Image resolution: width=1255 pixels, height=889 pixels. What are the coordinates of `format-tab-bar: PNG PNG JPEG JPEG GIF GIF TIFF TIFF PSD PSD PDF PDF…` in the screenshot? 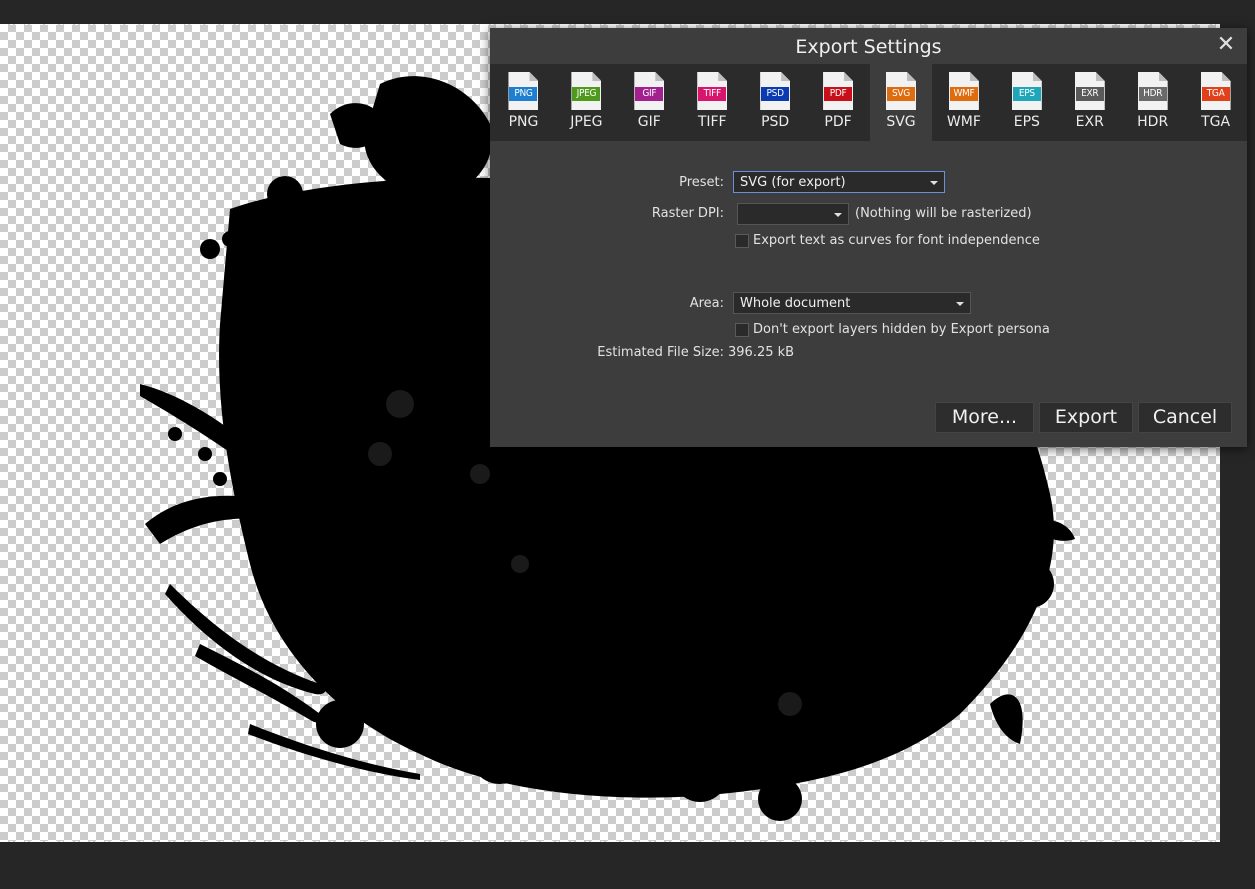 It's located at (868, 102).